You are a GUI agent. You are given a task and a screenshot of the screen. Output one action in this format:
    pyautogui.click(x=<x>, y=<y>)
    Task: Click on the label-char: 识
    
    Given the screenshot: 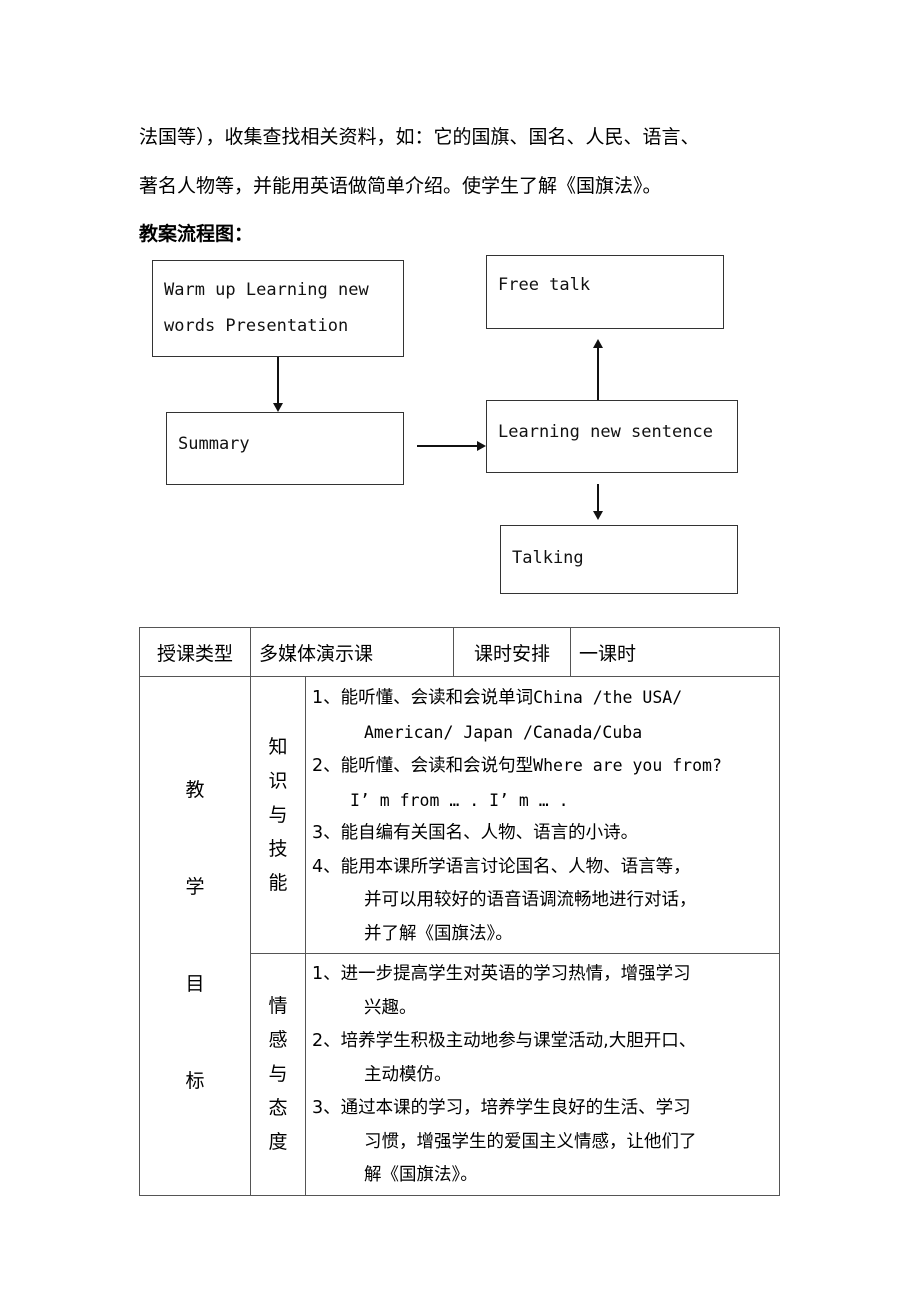 What is the action you would take?
    pyautogui.click(x=278, y=781)
    